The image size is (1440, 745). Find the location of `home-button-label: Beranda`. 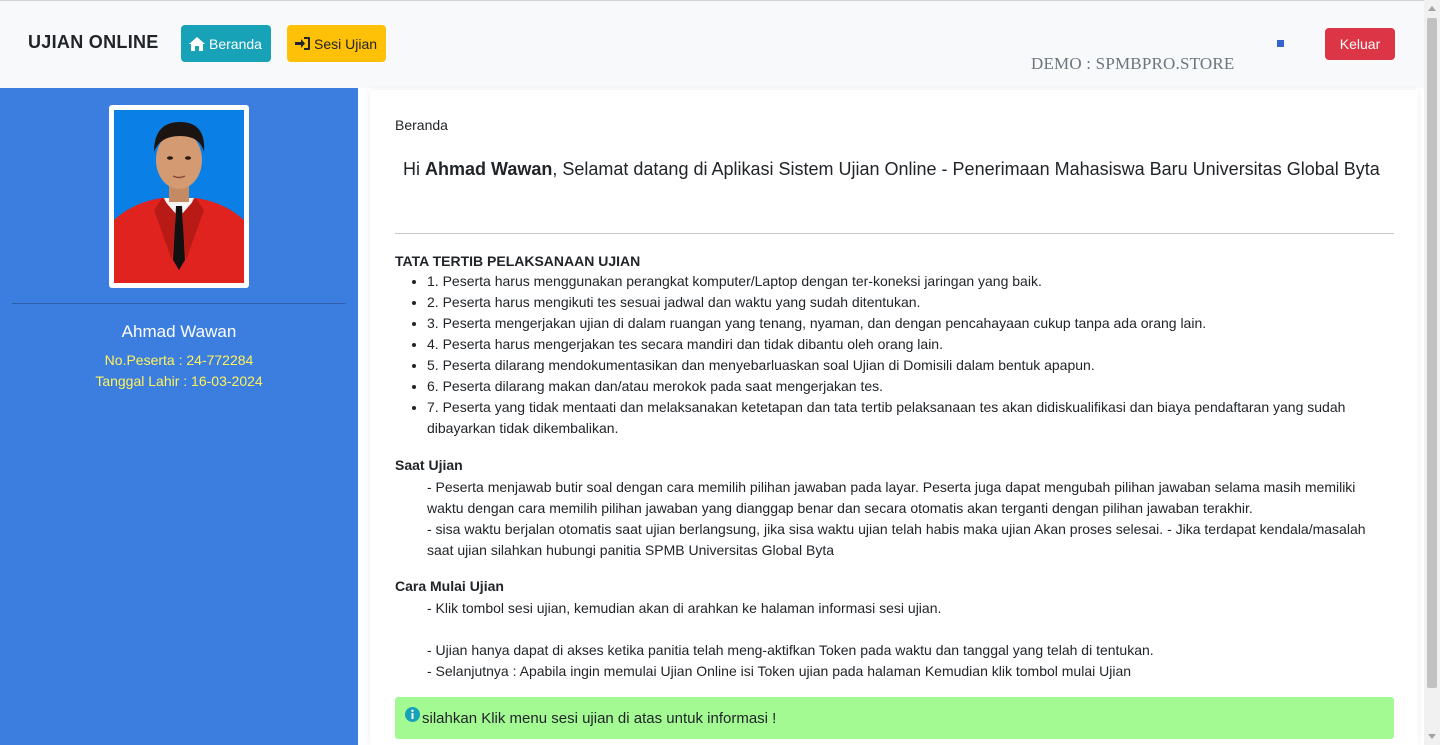

home-button-label: Beranda is located at coordinates (235, 43).